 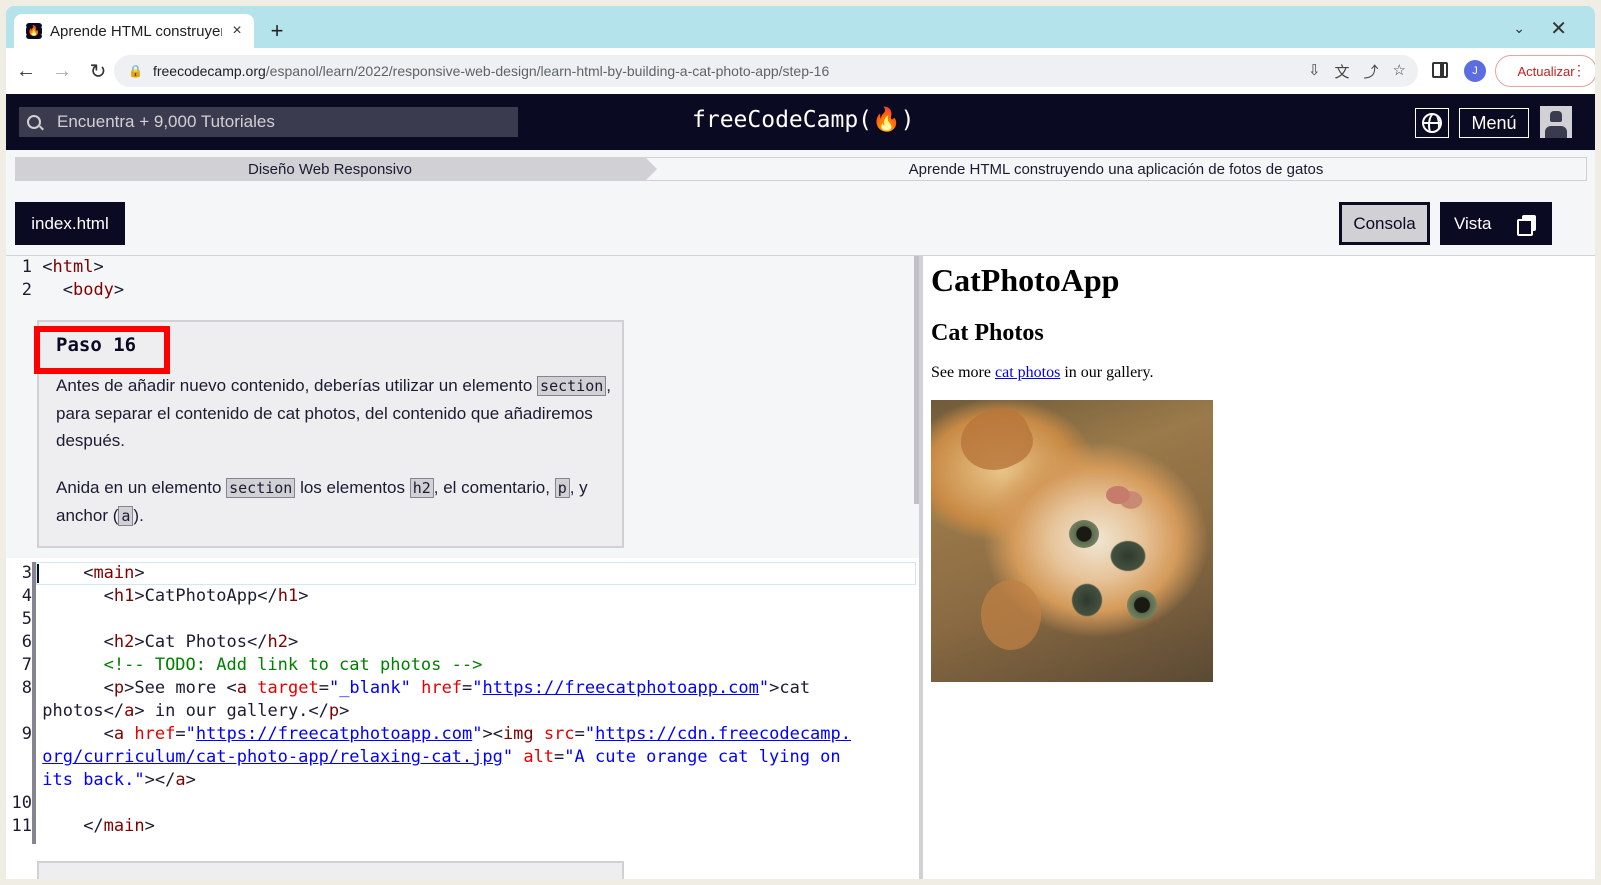 What do you see at coordinates (803, 119) in the screenshot?
I see `fcc-logo: freeCodeCamp(🔥)` at bounding box center [803, 119].